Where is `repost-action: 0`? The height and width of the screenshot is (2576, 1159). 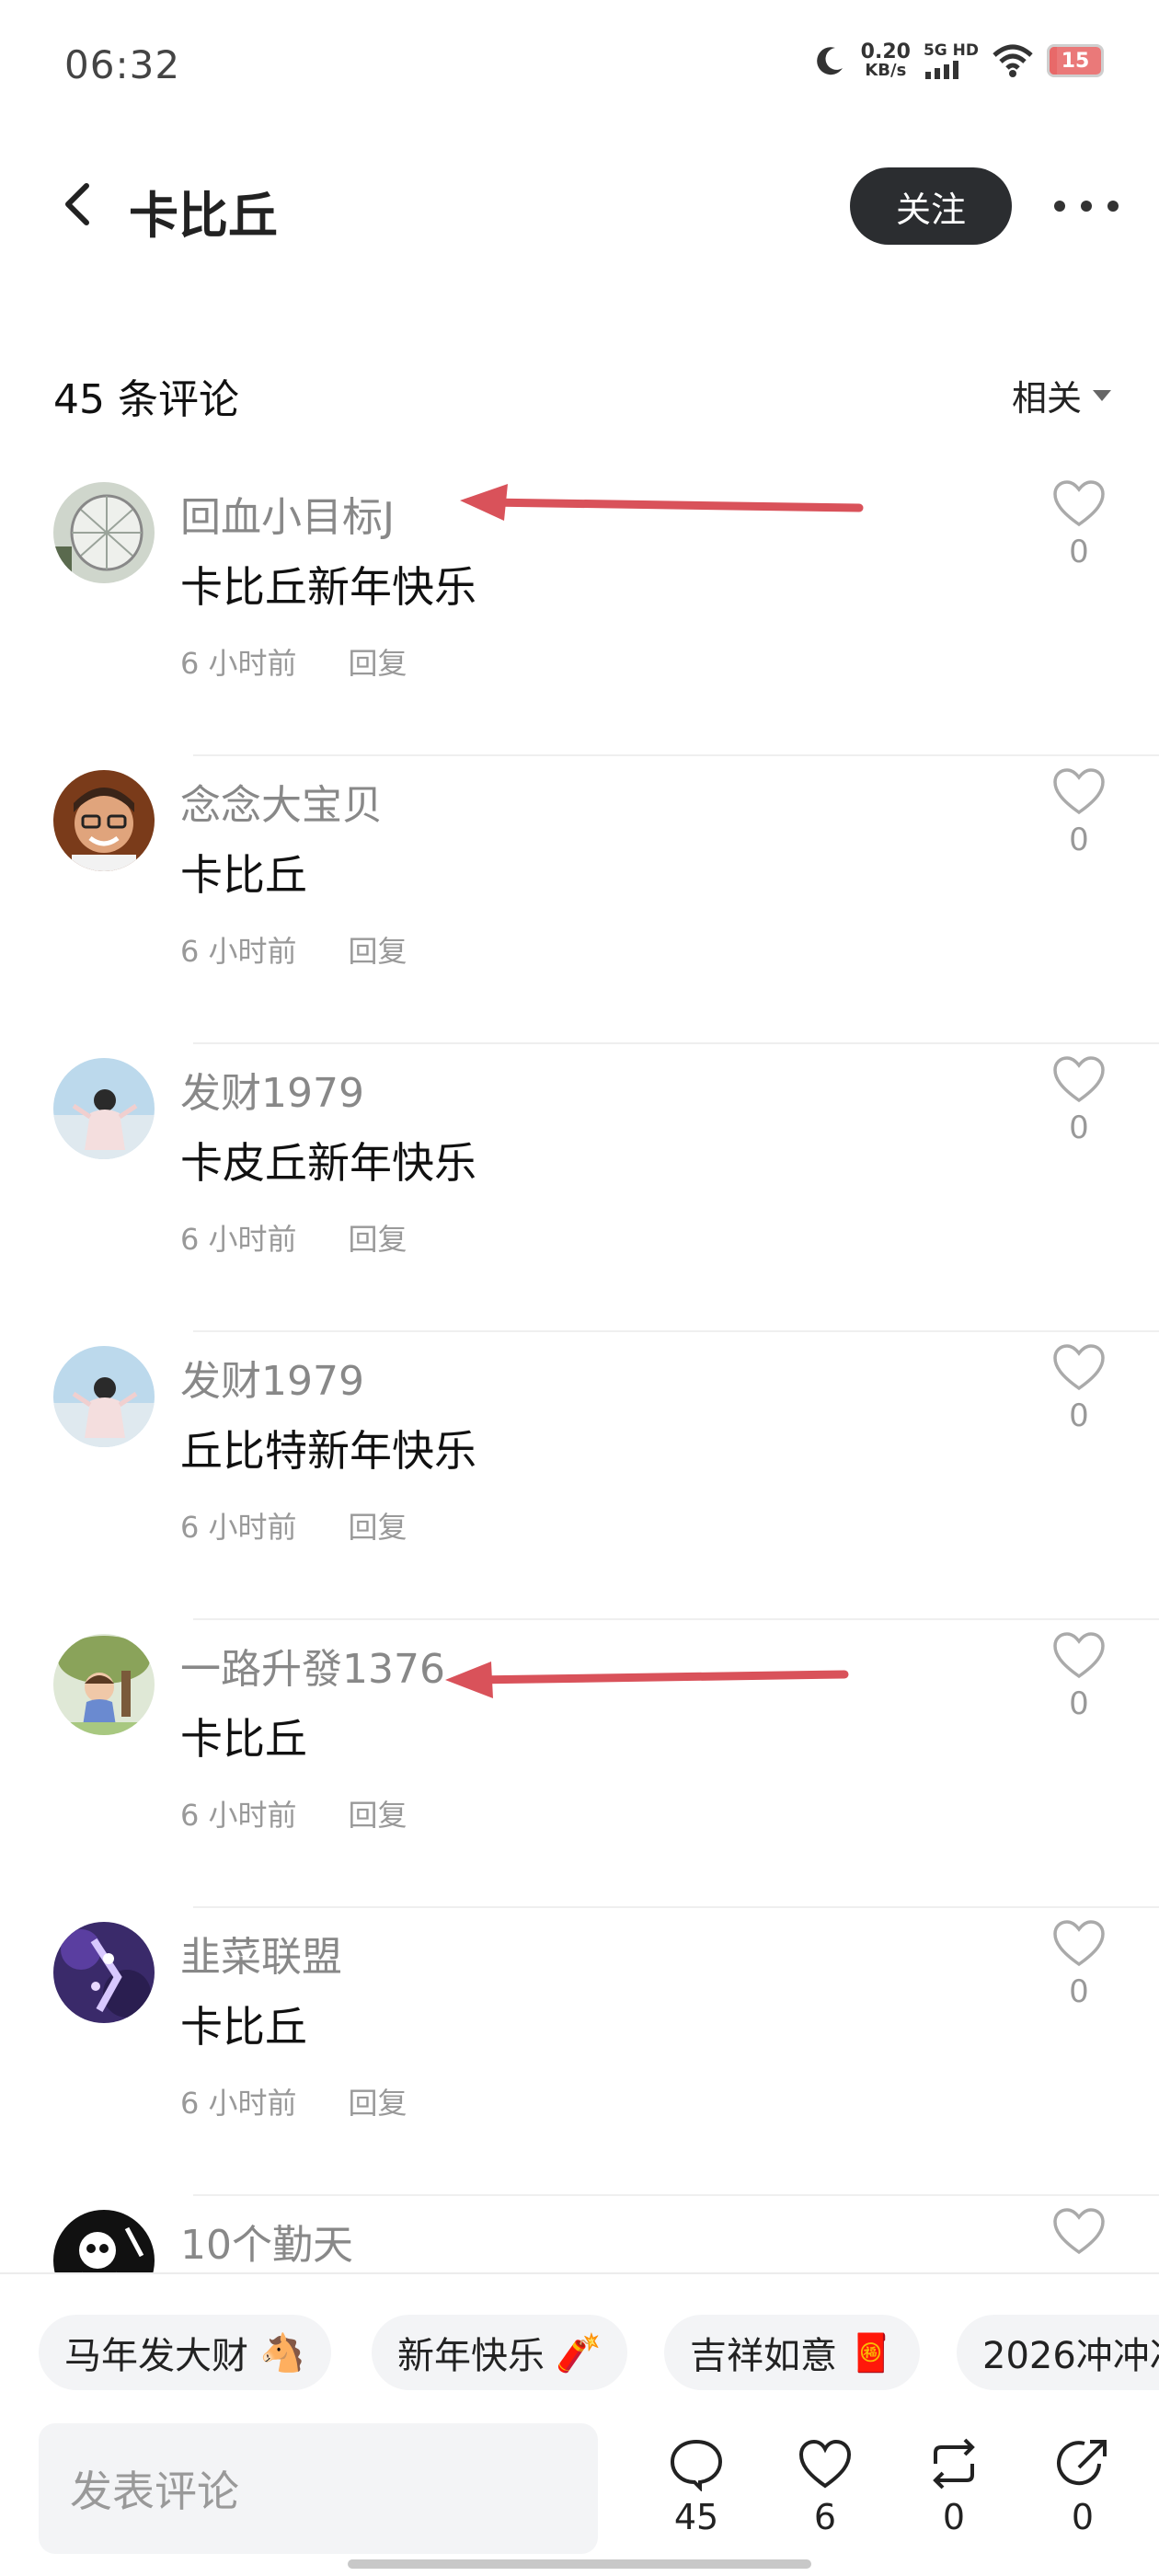
repost-action: 0 is located at coordinates (953, 2486).